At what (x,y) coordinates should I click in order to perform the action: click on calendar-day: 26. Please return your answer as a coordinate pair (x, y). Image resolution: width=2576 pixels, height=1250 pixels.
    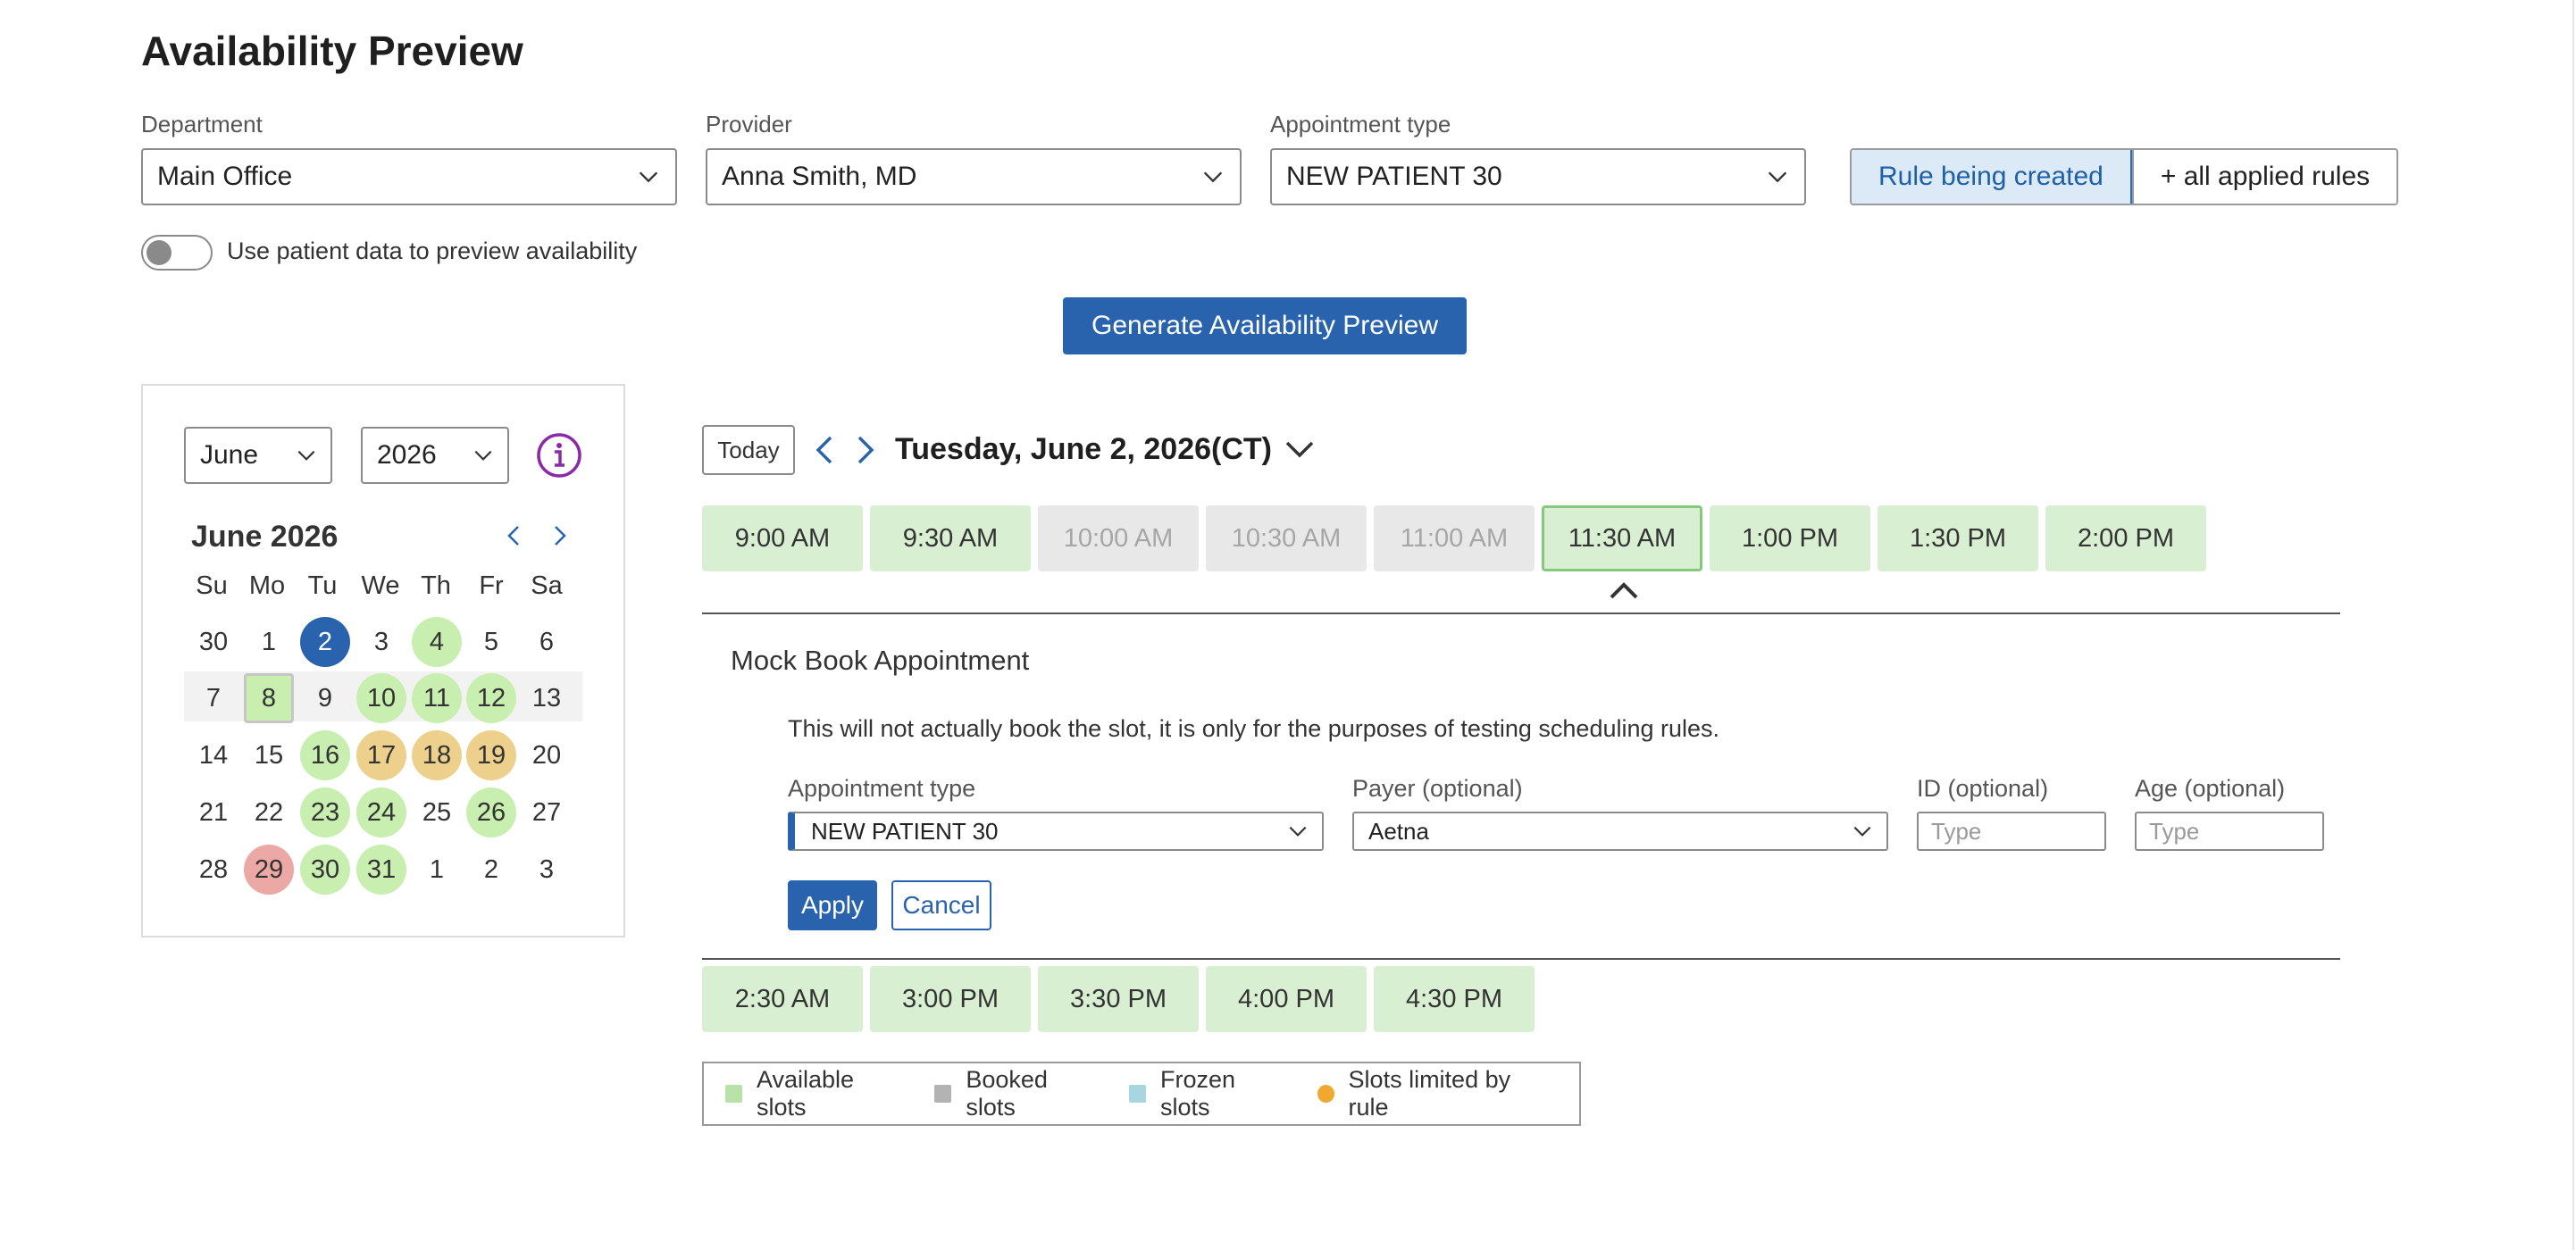
    Looking at the image, I should click on (491, 813).